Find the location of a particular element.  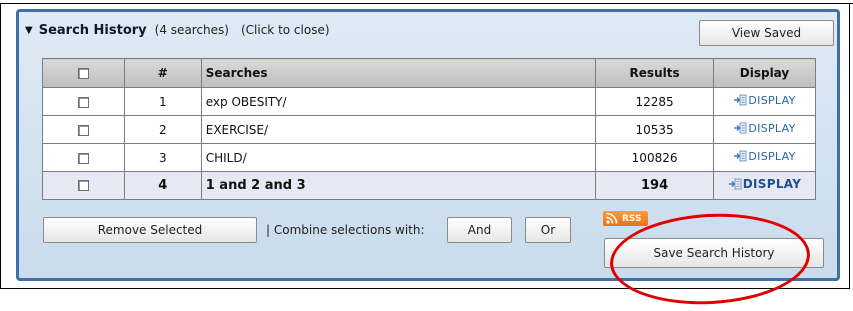

caret-down-icon: ▼ is located at coordinates (29, 30).